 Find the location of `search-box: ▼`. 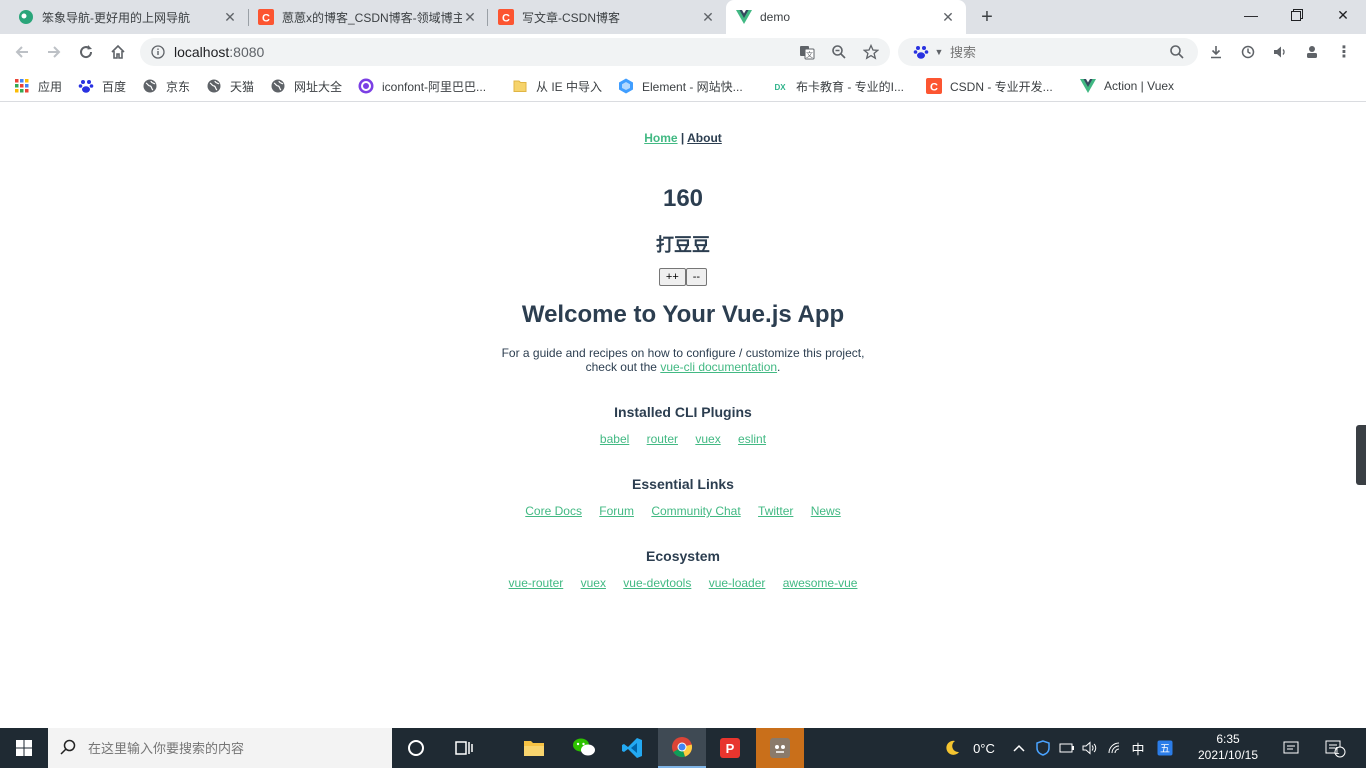

search-box: ▼ is located at coordinates (1048, 52).